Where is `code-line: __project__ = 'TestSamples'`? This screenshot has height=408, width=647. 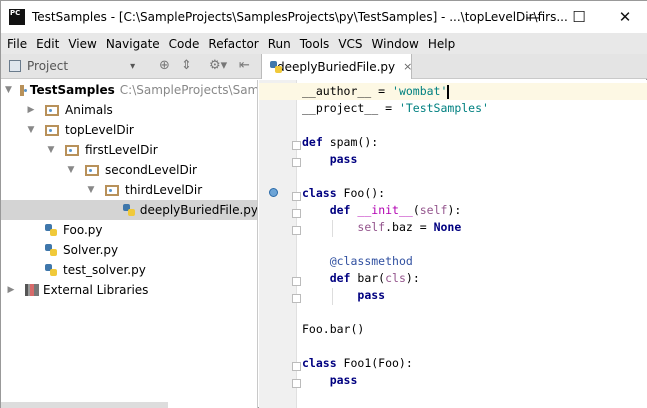
code-line: __project__ = 'TestSamples' is located at coordinates (395, 108).